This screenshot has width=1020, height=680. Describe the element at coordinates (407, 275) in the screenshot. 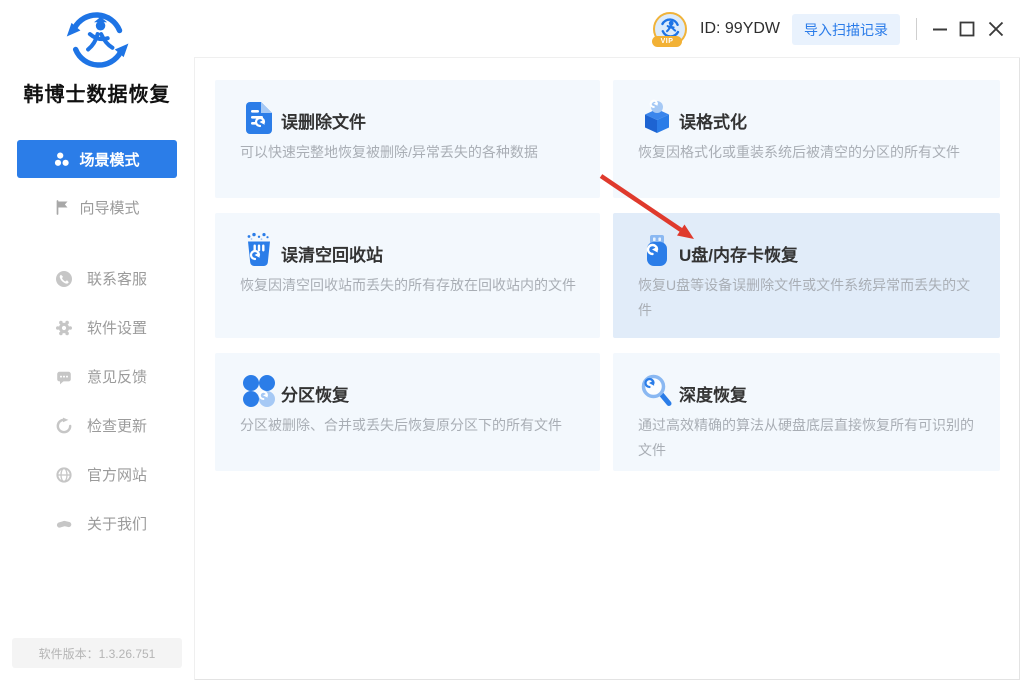

I see `card-recycle-bin: 误清空回收站 恢复因清空回收站而丢失的所有存放在回收站内的文件` at that location.